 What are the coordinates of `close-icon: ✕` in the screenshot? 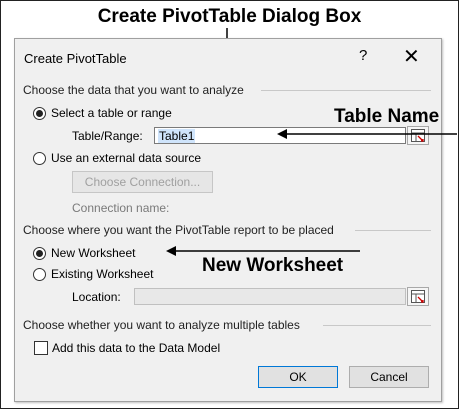 It's located at (411, 56).